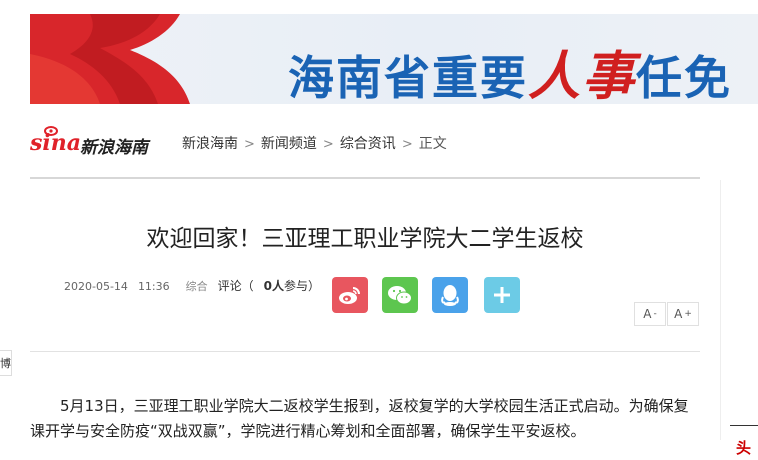  I want to click on comment-label: 评论（, so click(235, 286).